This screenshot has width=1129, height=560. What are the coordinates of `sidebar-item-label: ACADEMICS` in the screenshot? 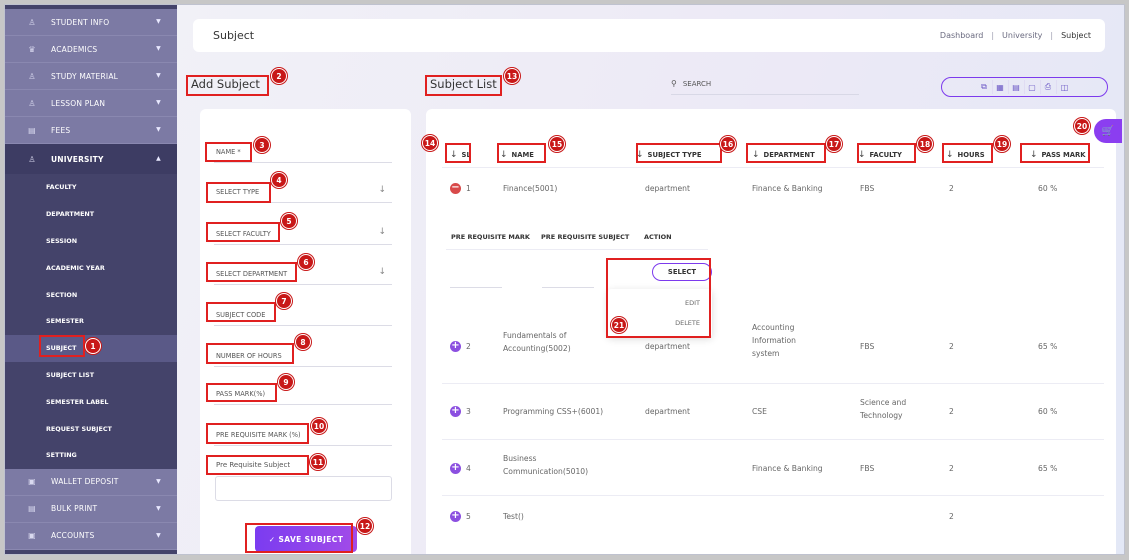 It's located at (74, 49).